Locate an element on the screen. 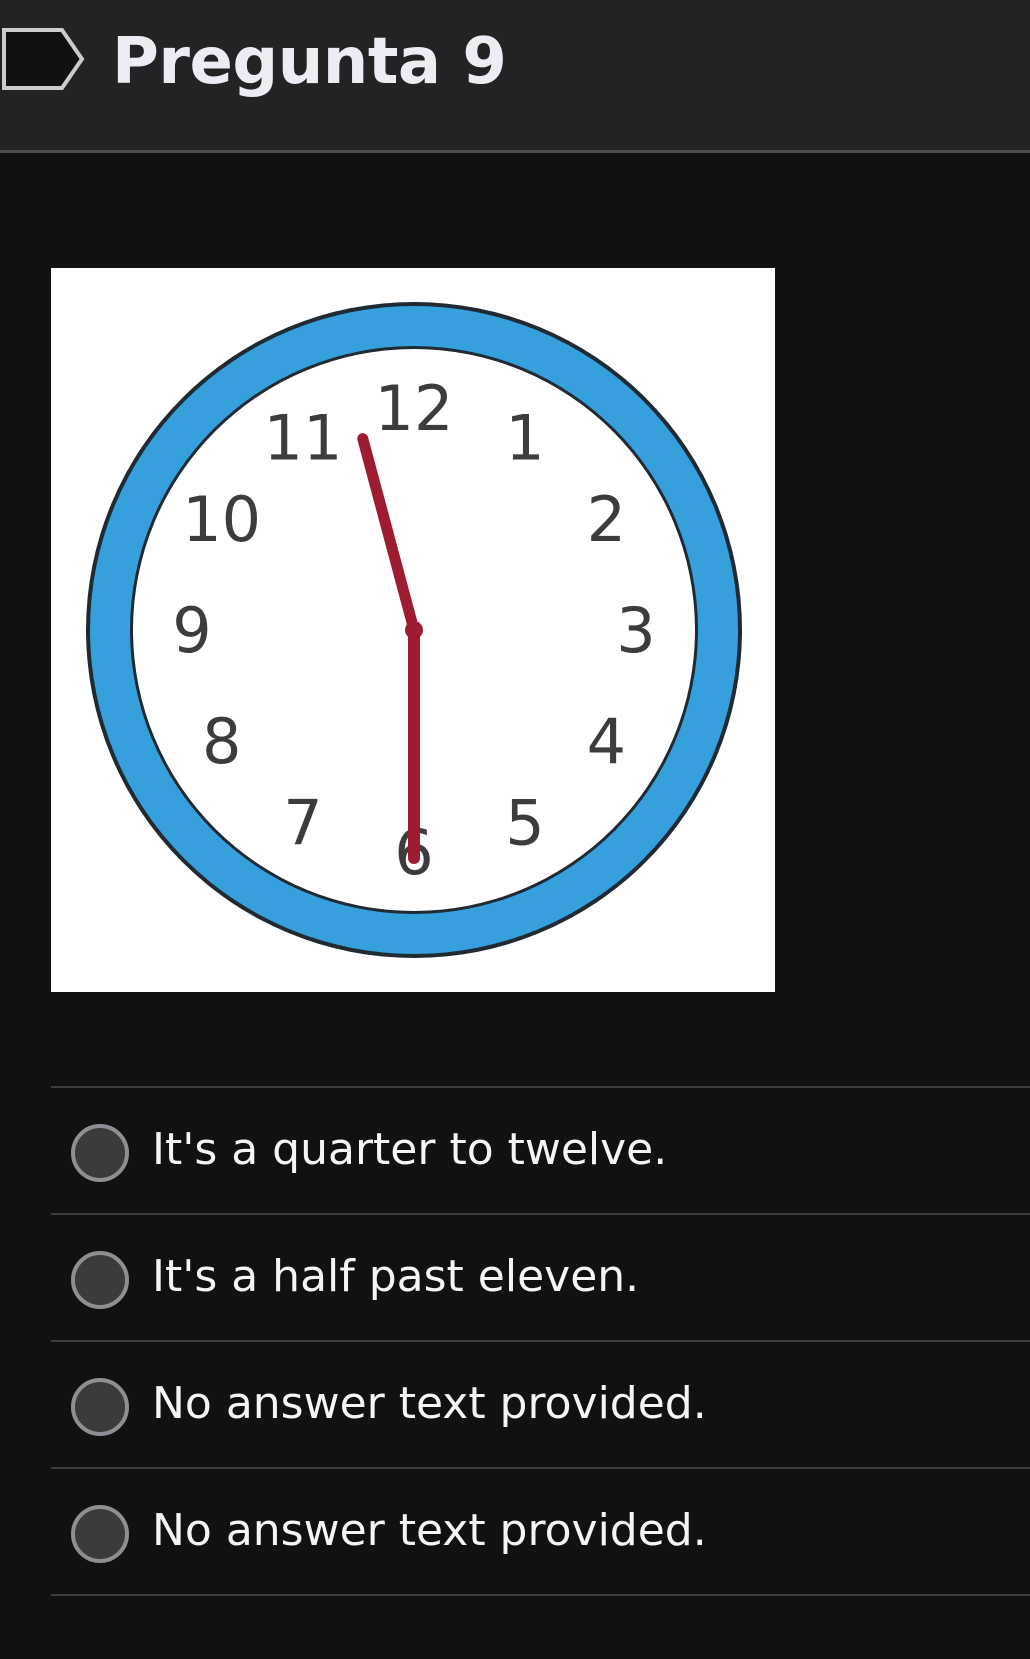 This screenshot has height=1659, width=1030. clock-numeral: 2 is located at coordinates (606, 519).